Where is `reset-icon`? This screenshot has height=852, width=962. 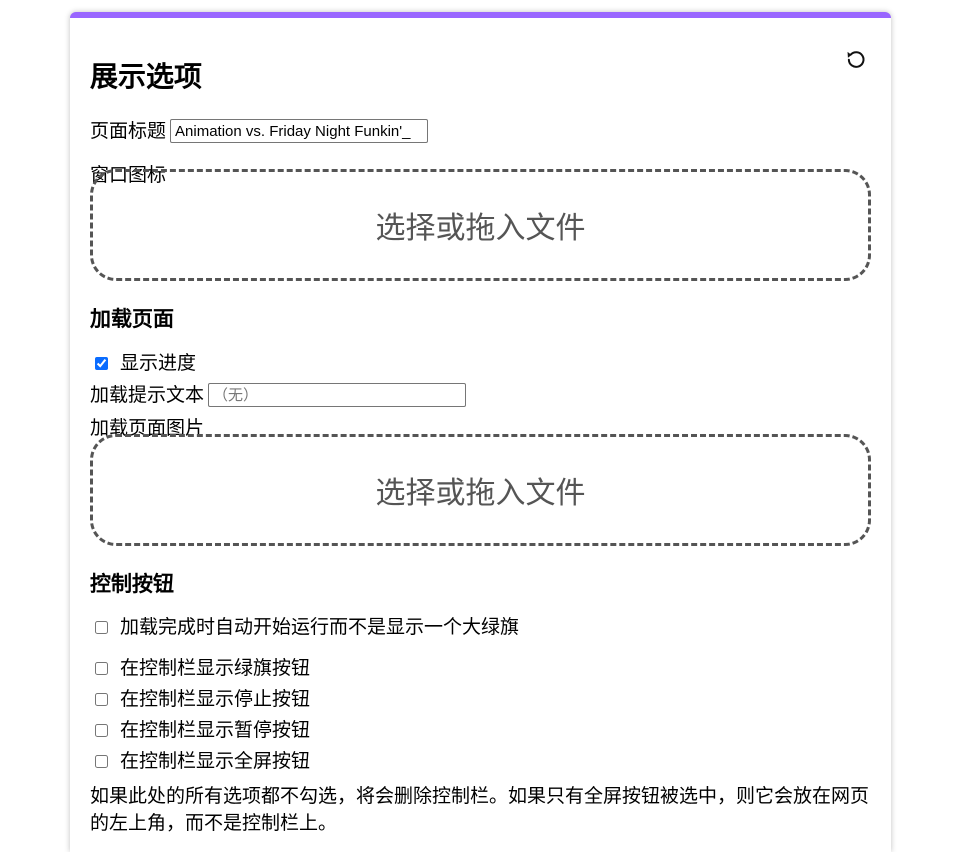 reset-icon is located at coordinates (856, 59).